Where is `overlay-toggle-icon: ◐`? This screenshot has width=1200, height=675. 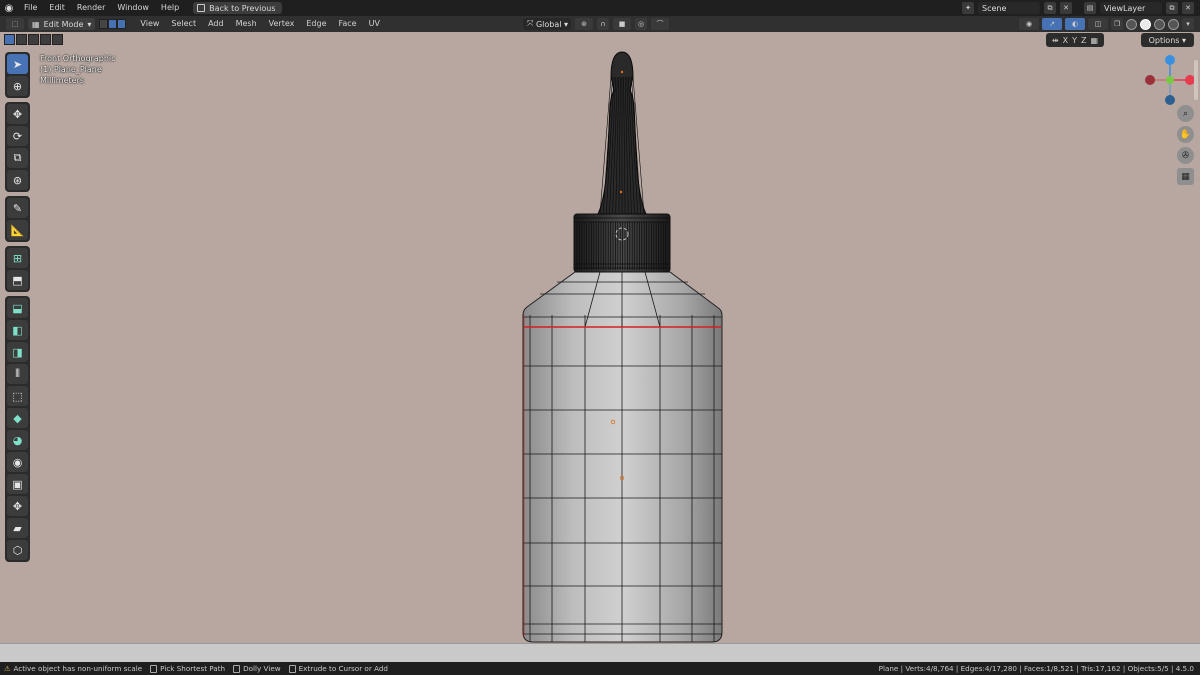 overlay-toggle-icon: ◐ is located at coordinates (1075, 24).